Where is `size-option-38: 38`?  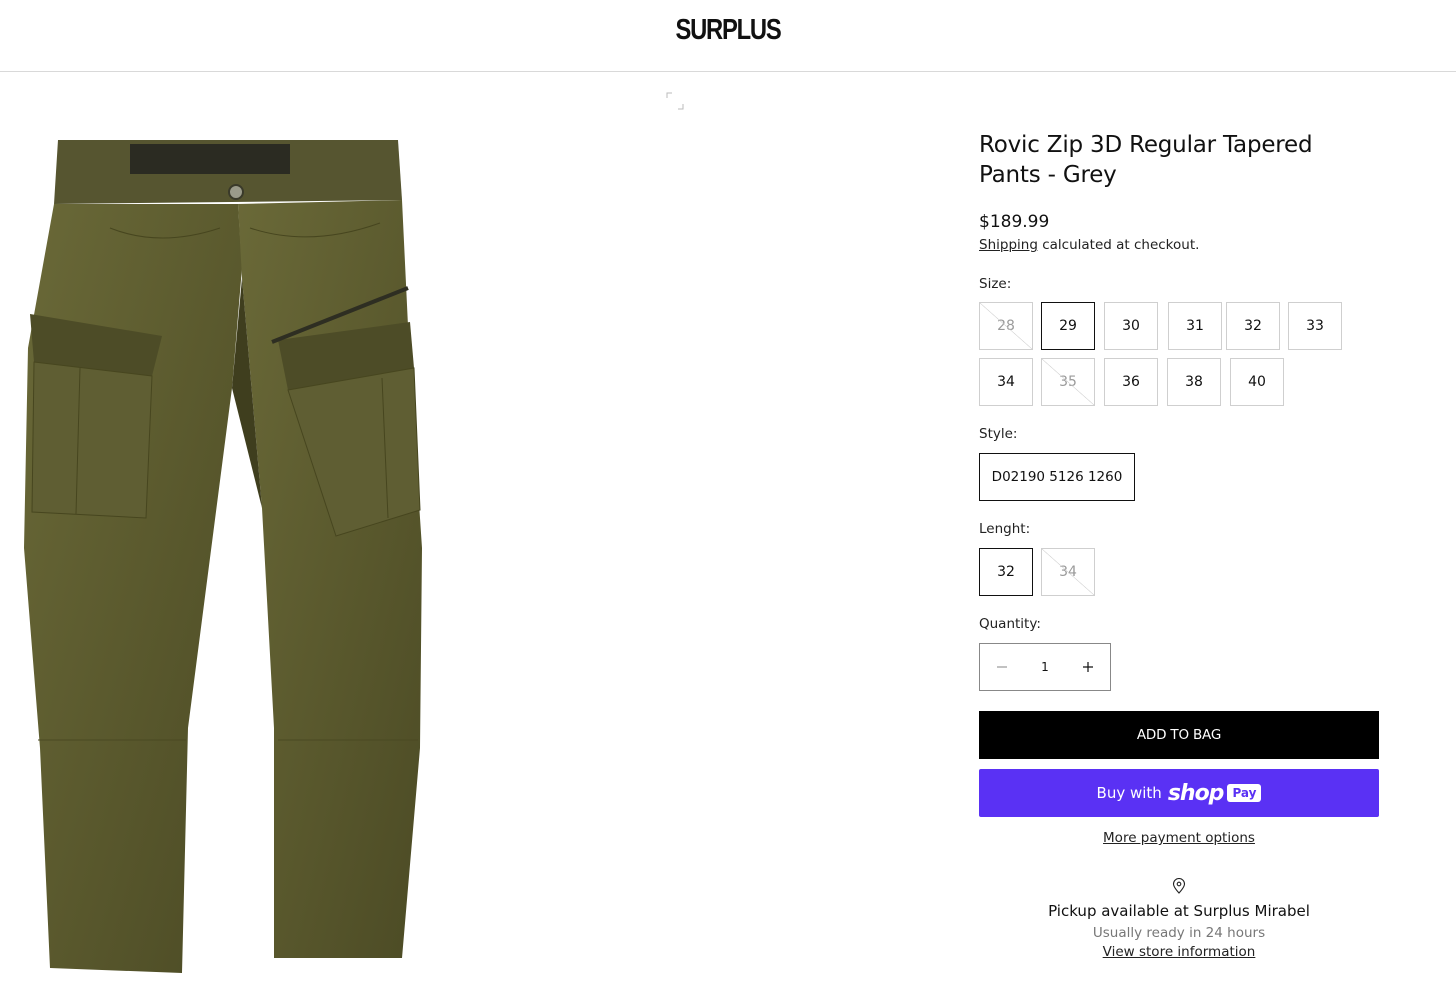
size-option-38: 38 is located at coordinates (1194, 382).